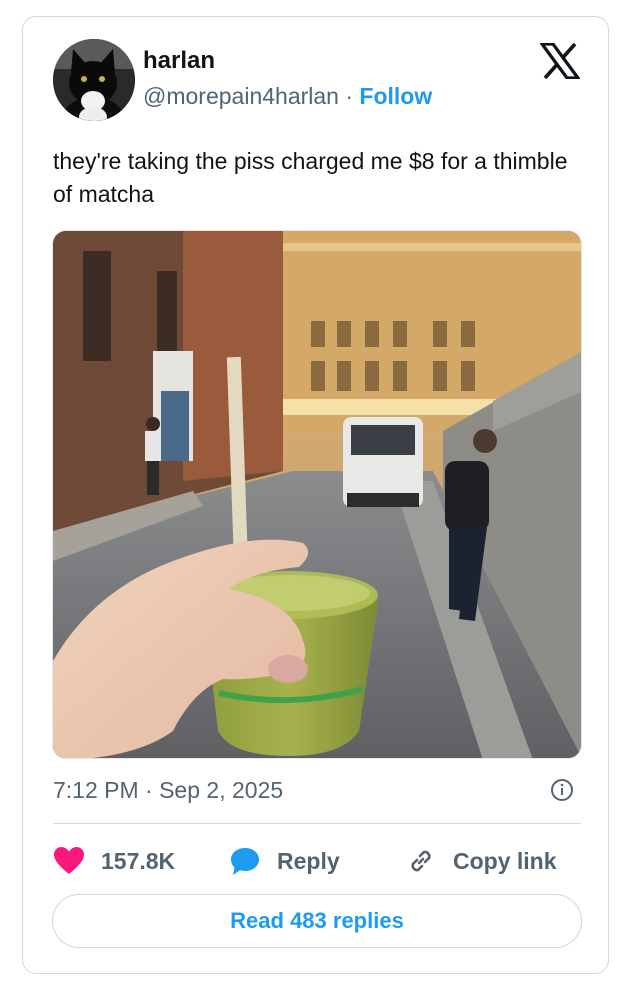  I want to click on heart-icon, so click(69, 861).